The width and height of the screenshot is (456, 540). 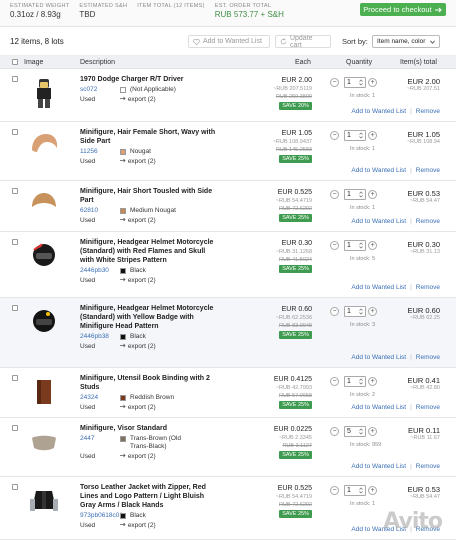 I want to click on item-total-rub: ~RUB 207.51, so click(x=423, y=89).